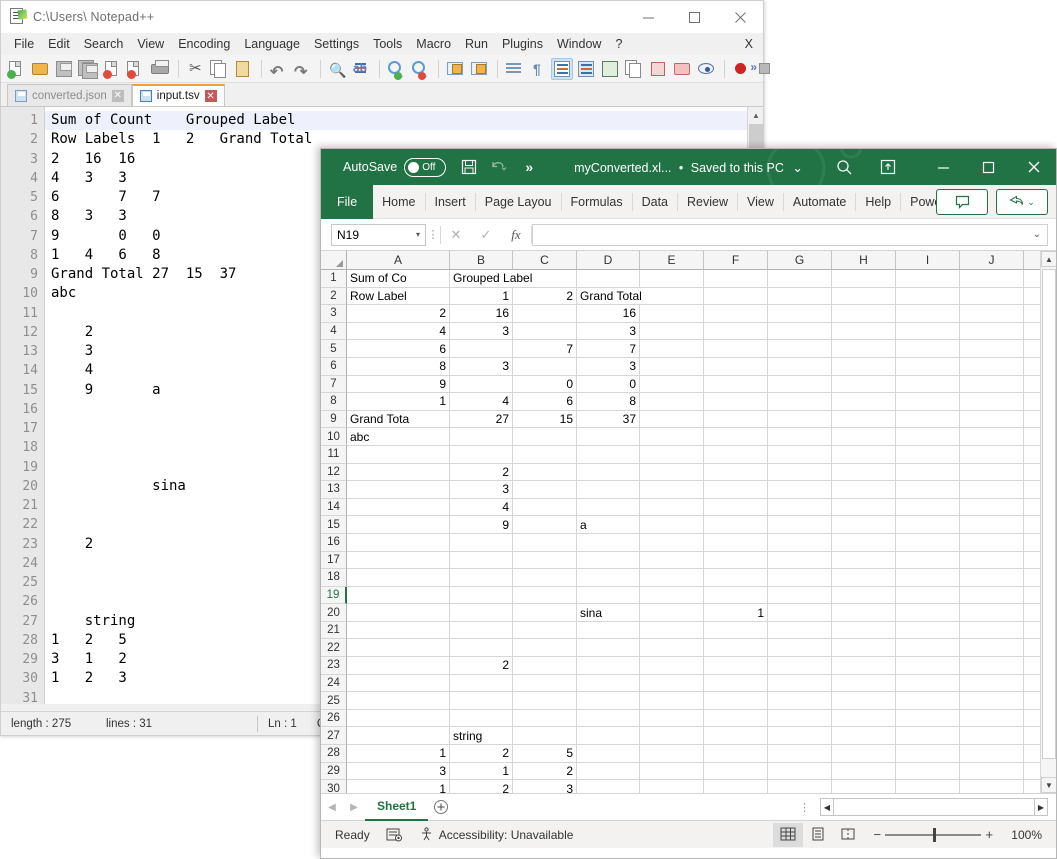 This screenshot has height=859, width=1057. What do you see at coordinates (332, 807) in the screenshot?
I see `previous-sheet-icon: ◀` at bounding box center [332, 807].